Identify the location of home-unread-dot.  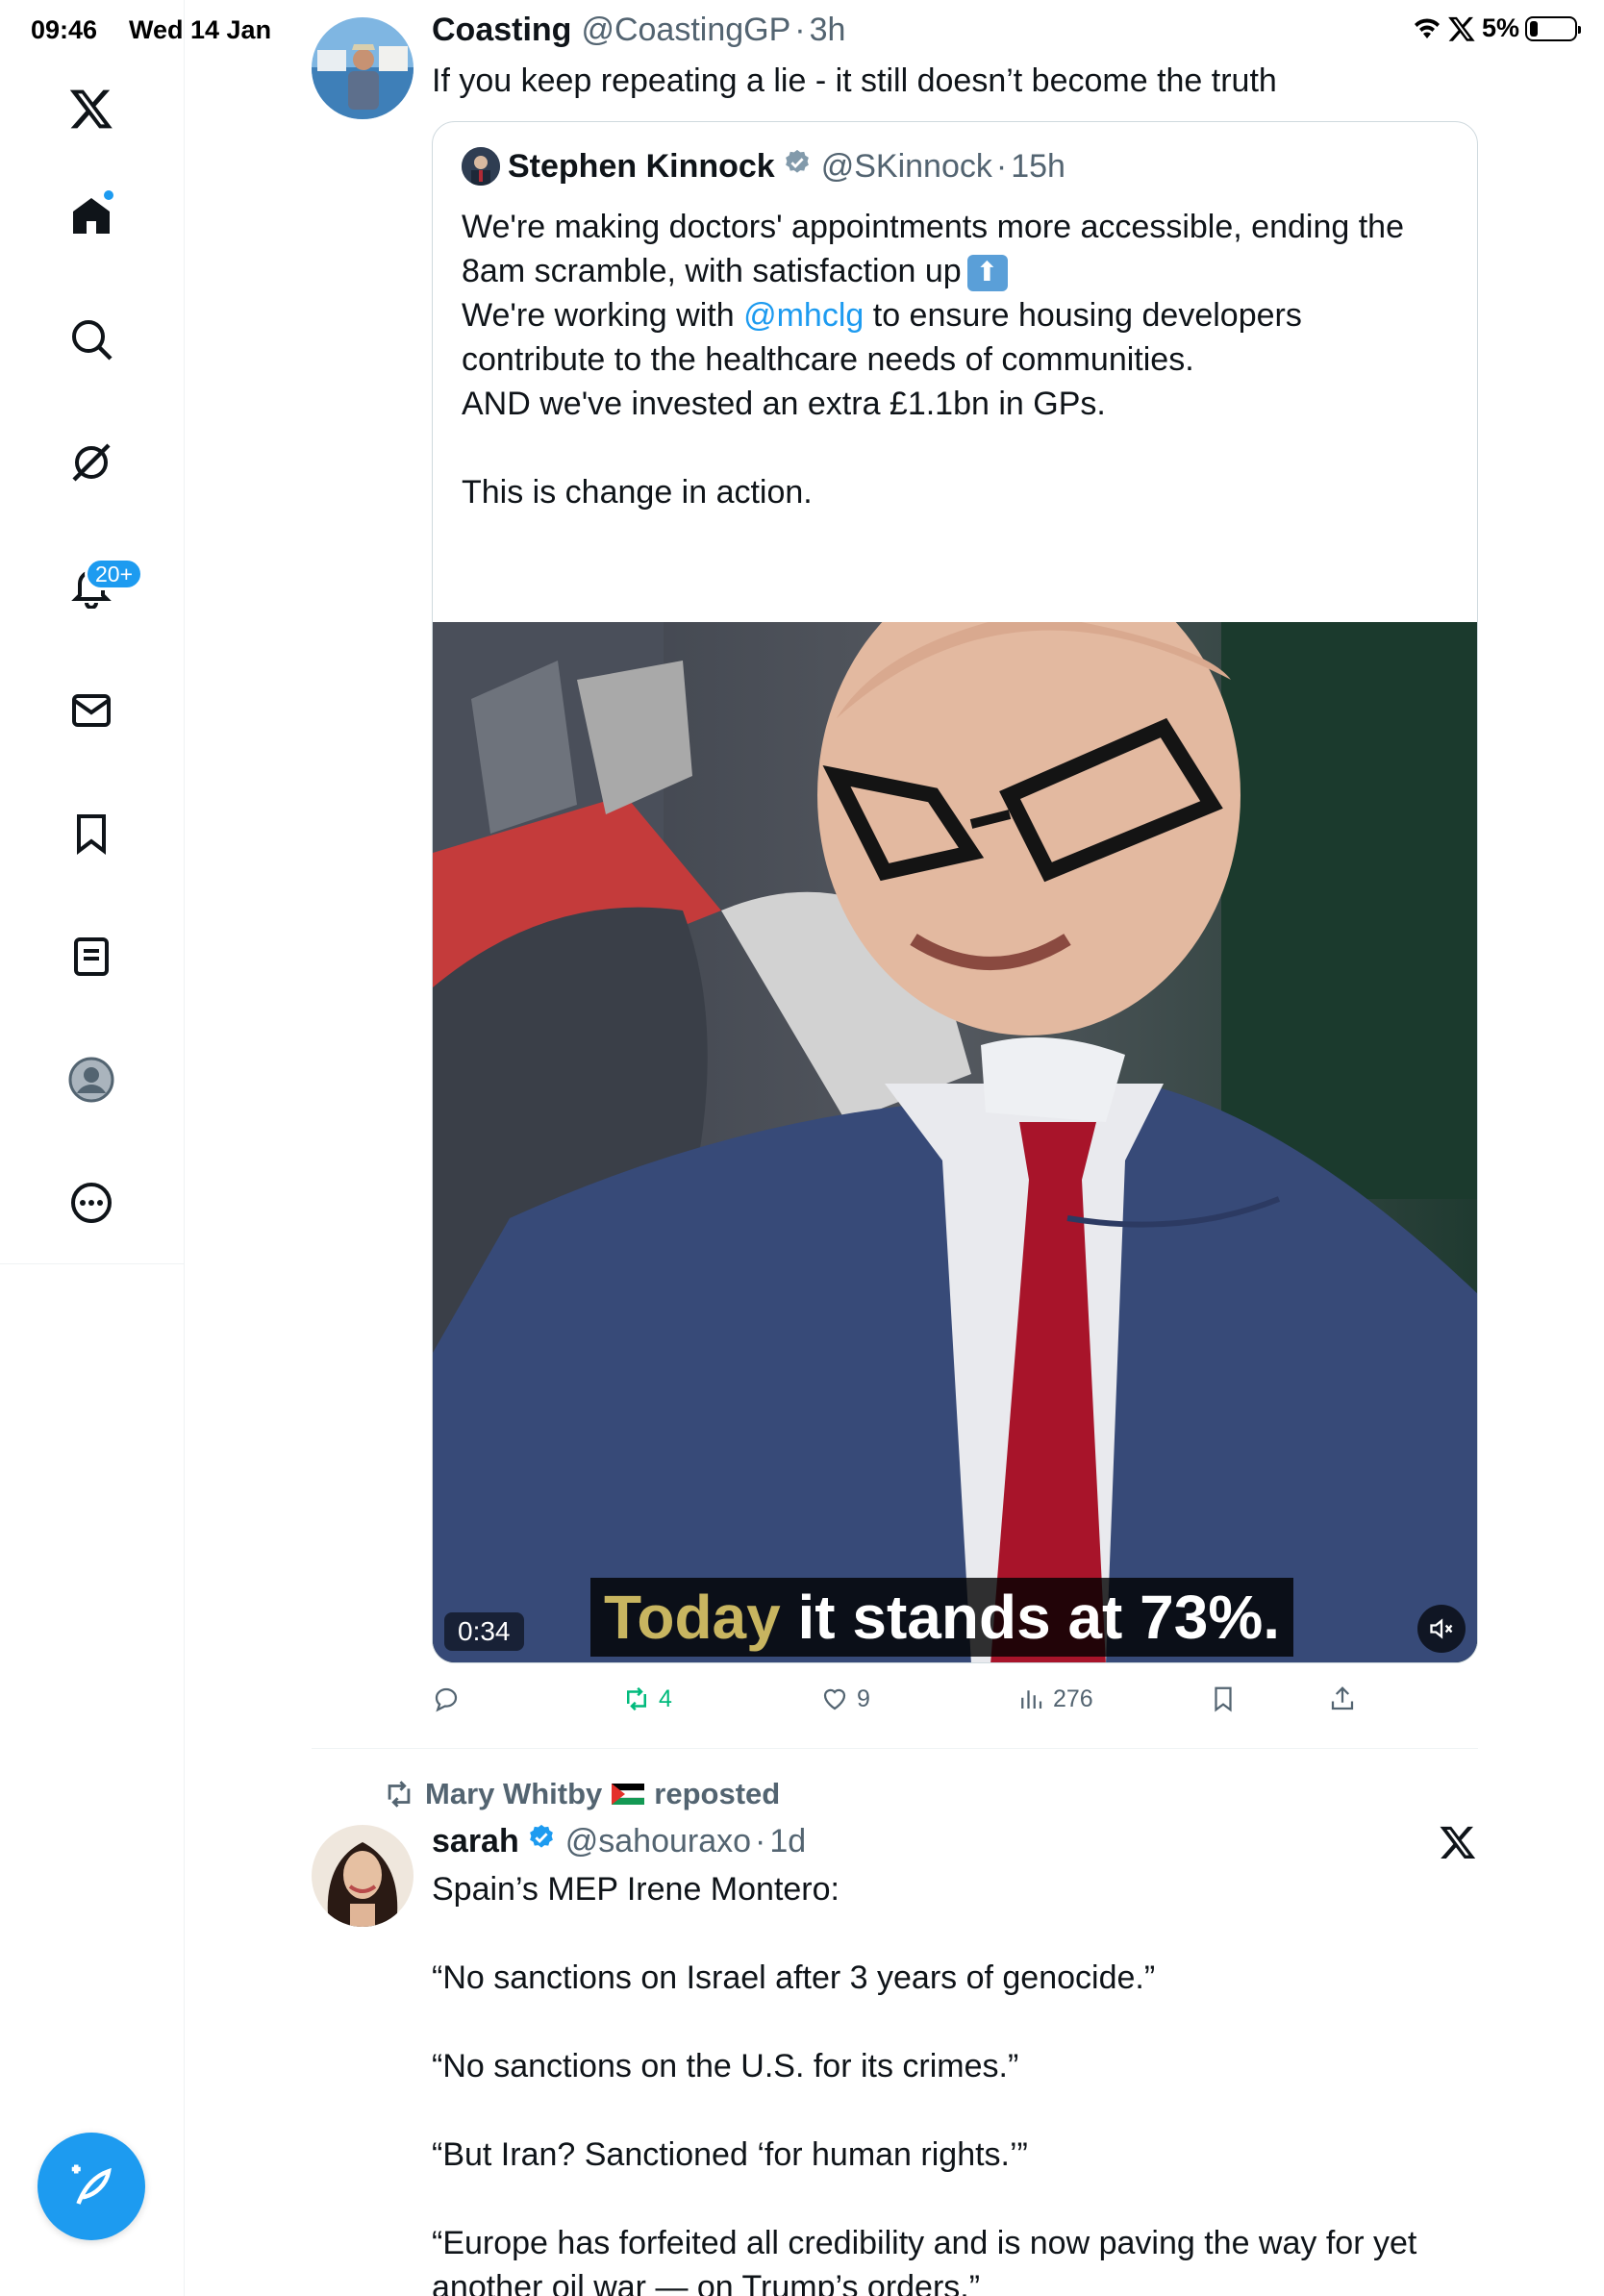
(108, 195).